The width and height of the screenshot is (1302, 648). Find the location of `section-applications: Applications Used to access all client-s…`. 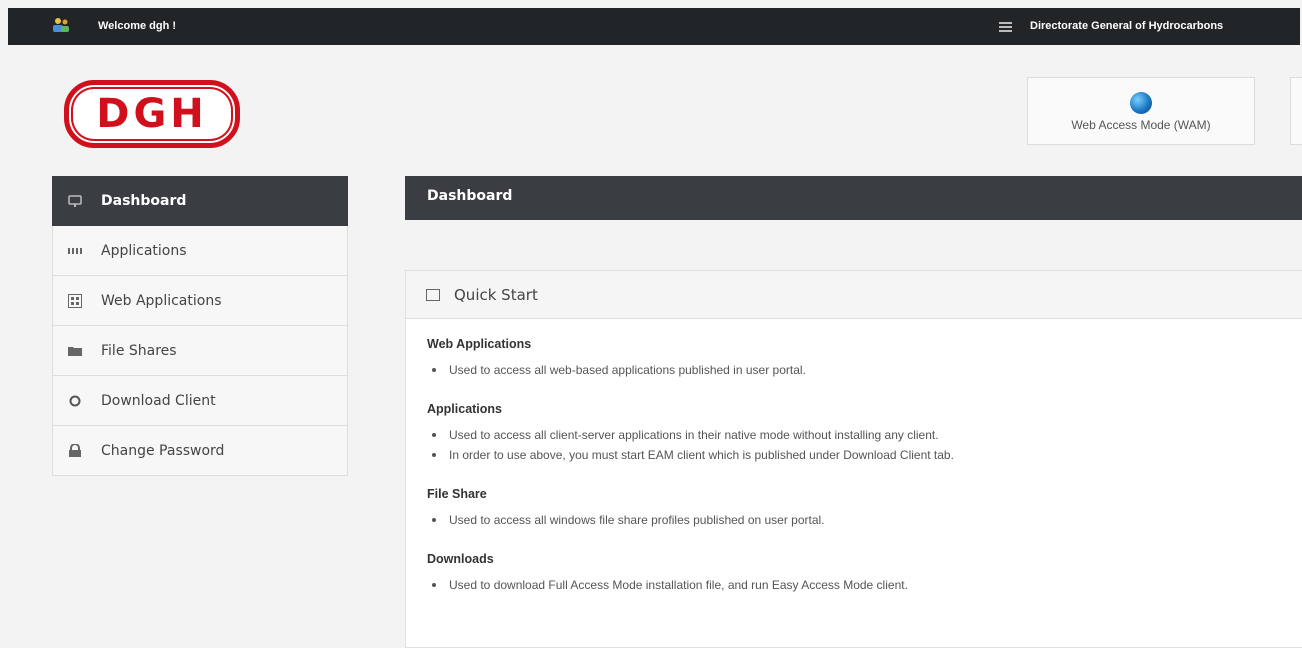

section-applications: Applications Used to access all client-s… is located at coordinates (864, 433).